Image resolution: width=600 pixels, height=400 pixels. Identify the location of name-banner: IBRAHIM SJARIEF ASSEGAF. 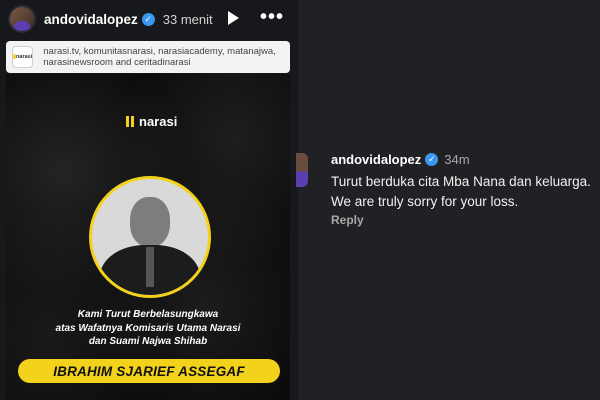
(149, 371).